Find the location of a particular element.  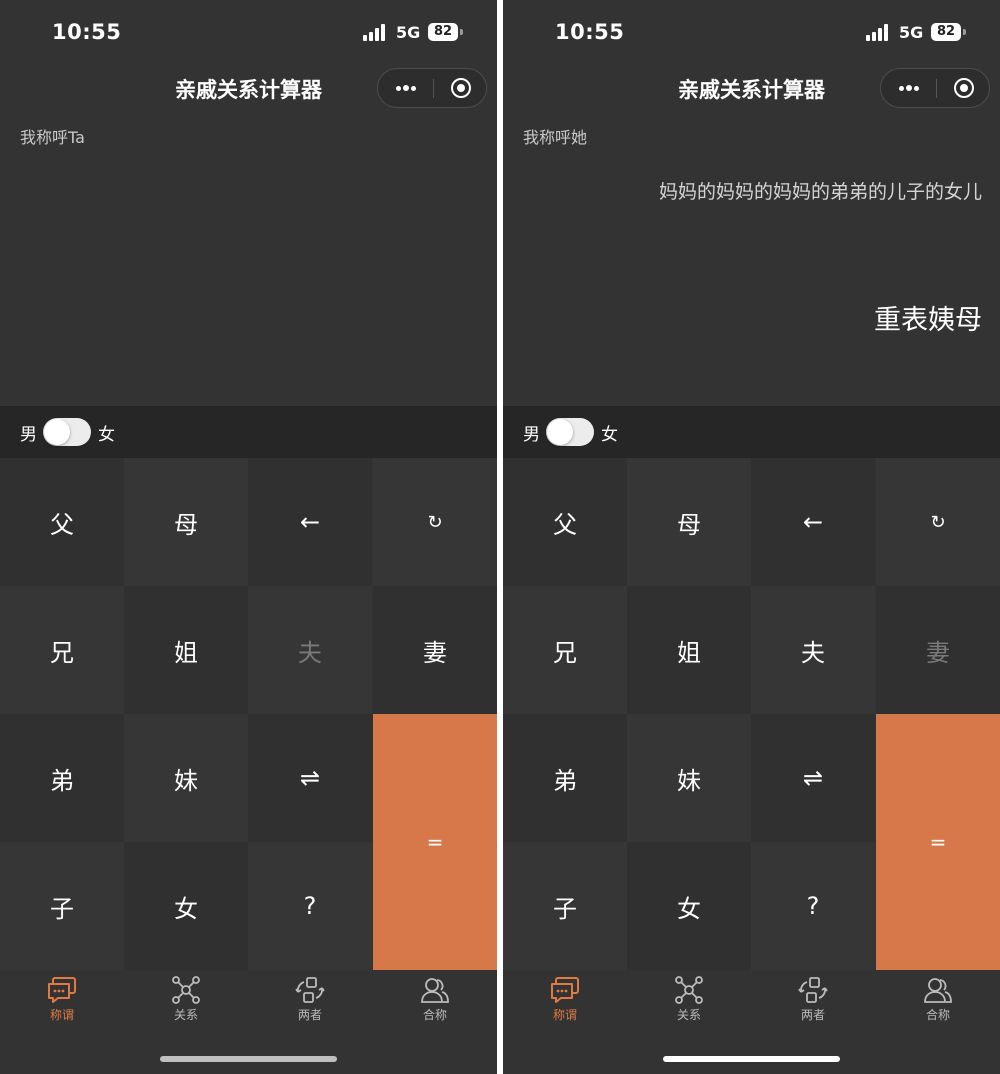

prompt-label: 我称呼她 is located at coordinates (555, 137).